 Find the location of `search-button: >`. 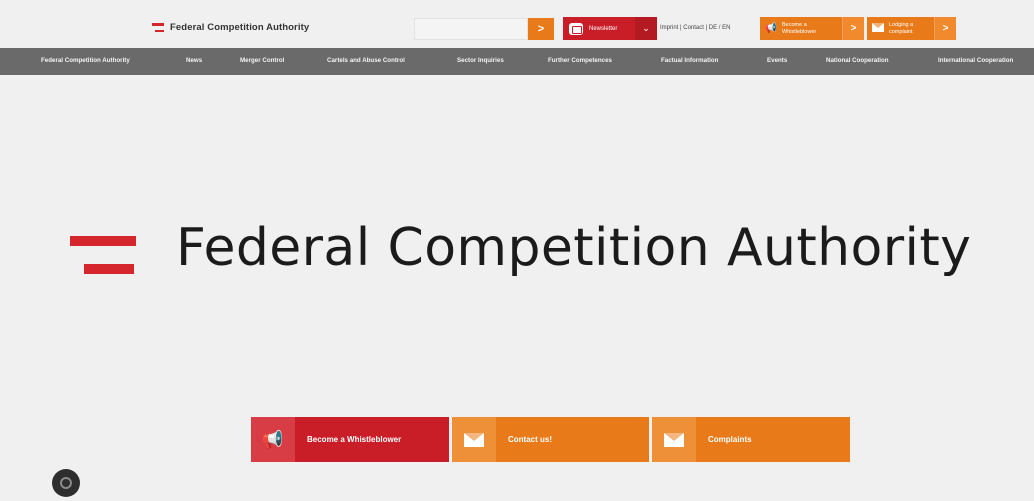

search-button: > is located at coordinates (541, 29).